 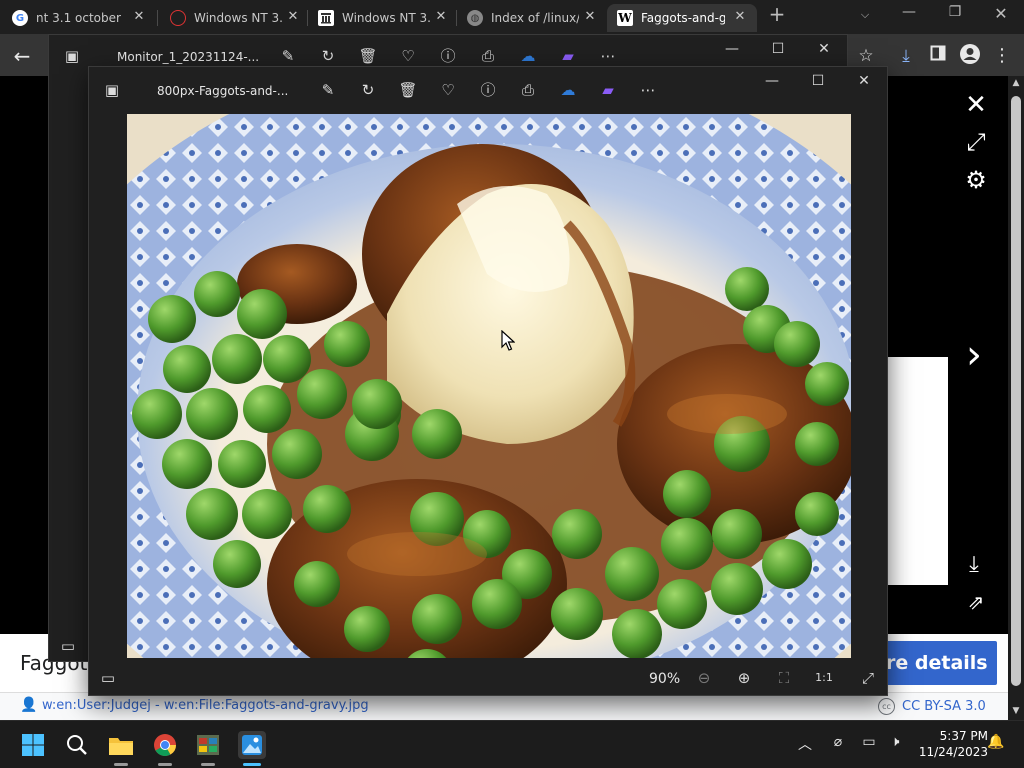 What do you see at coordinates (448, 90) in the screenshot?
I see `favorite-heart-icon: ♡` at bounding box center [448, 90].